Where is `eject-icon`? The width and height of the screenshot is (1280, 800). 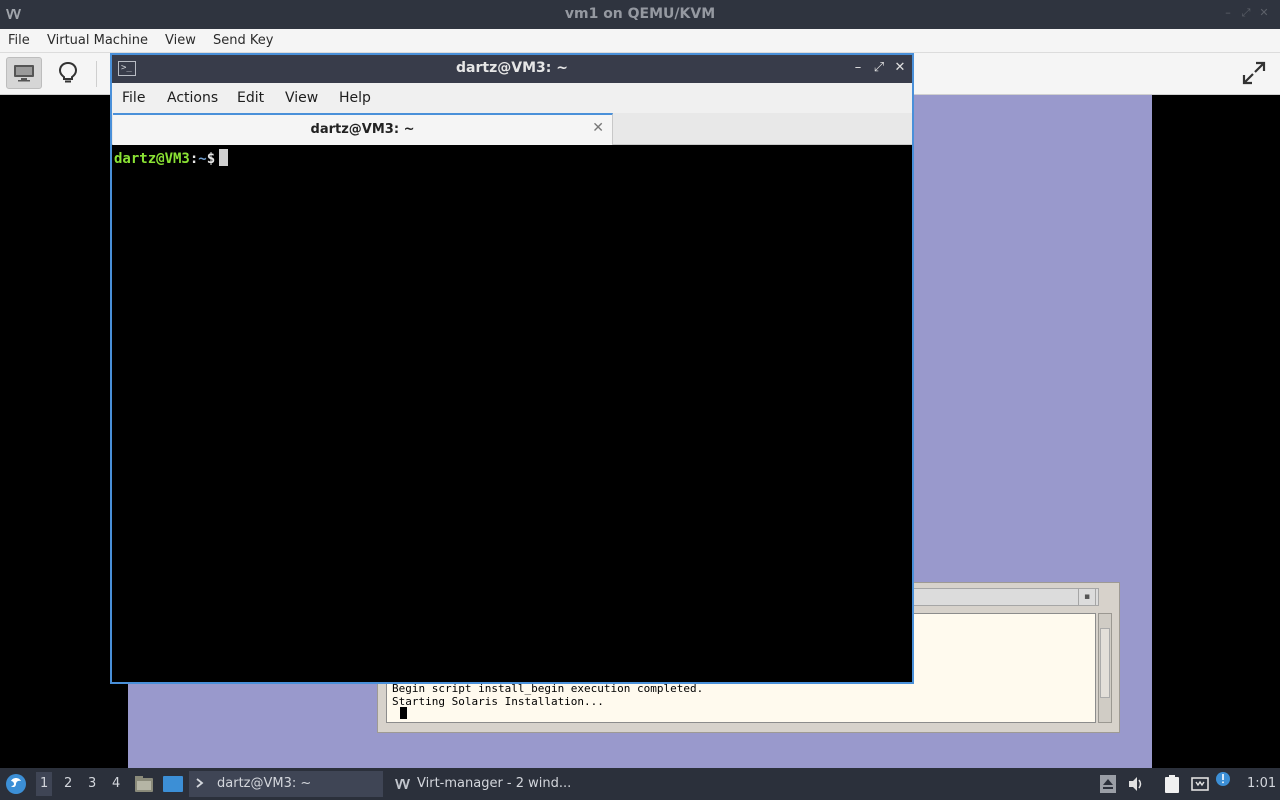 eject-icon is located at coordinates (1108, 784).